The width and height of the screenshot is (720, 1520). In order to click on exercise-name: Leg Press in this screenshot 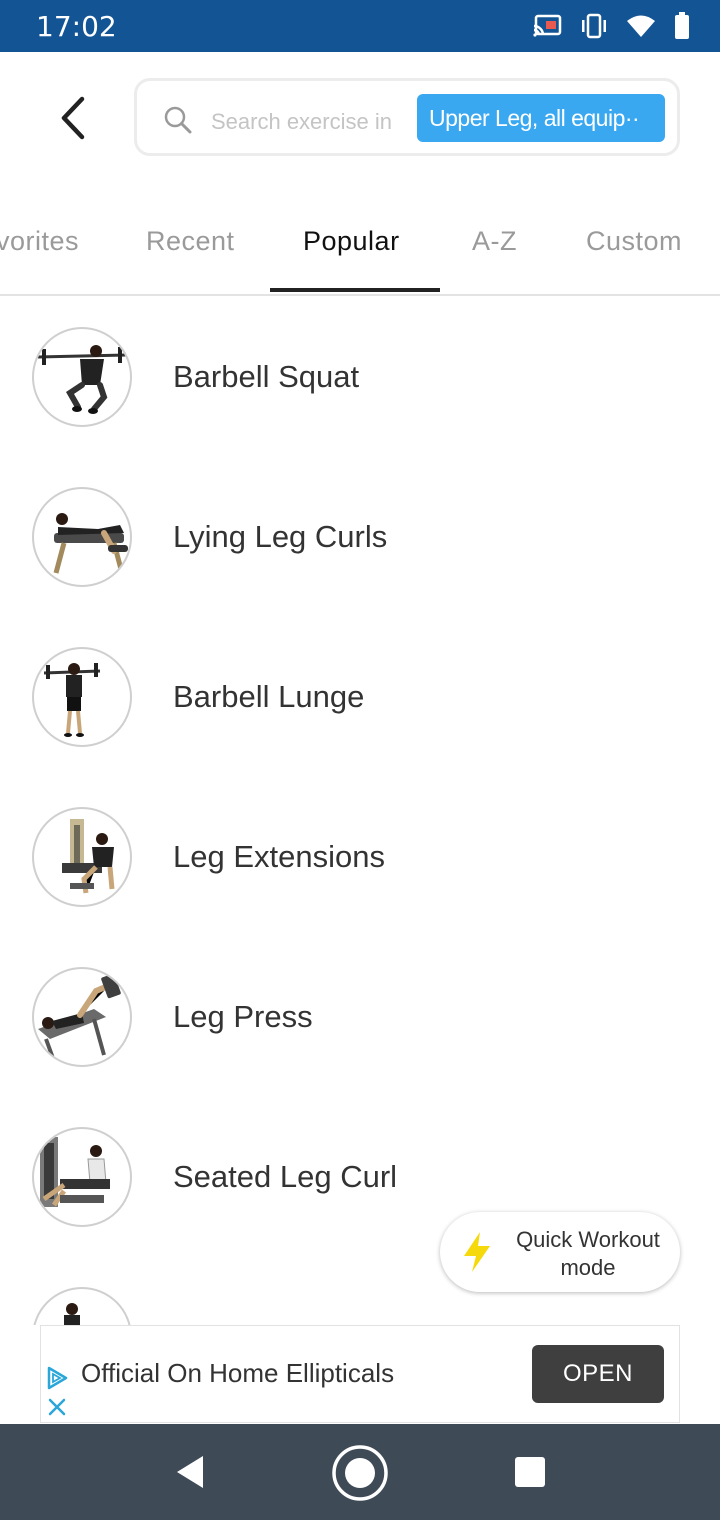, I will do `click(243, 1016)`.